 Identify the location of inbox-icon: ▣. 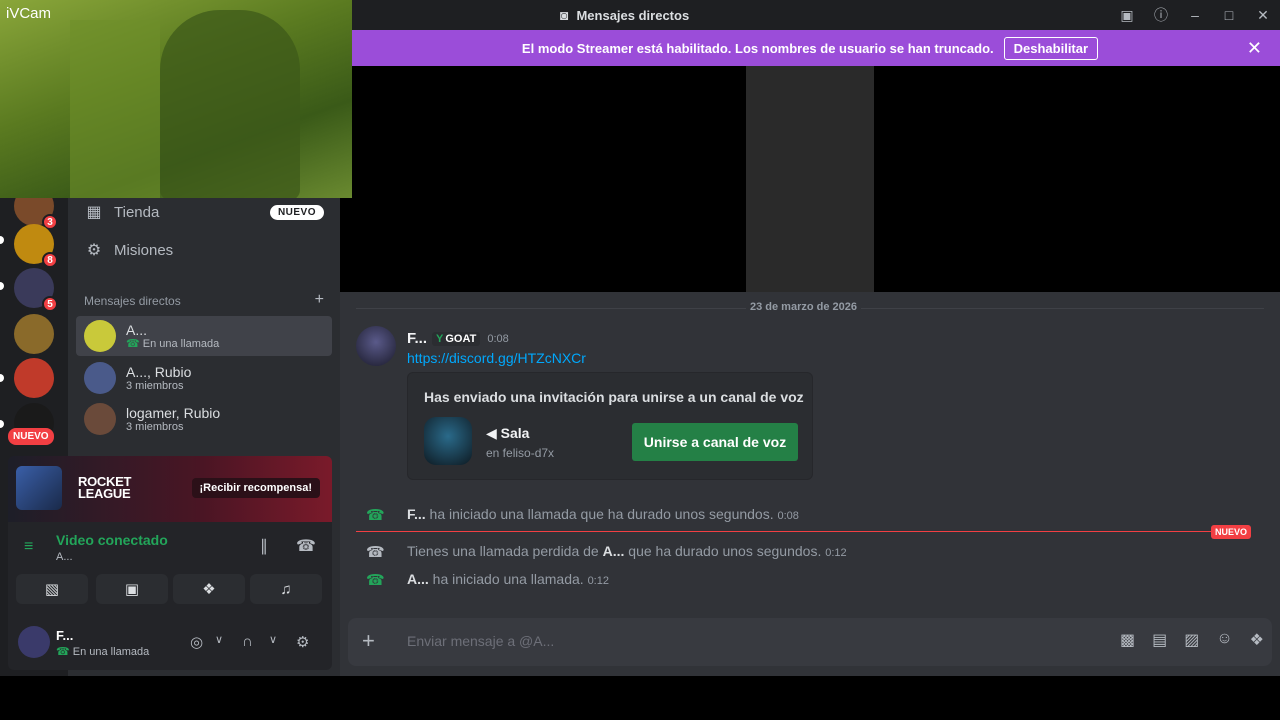
(1127, 15).